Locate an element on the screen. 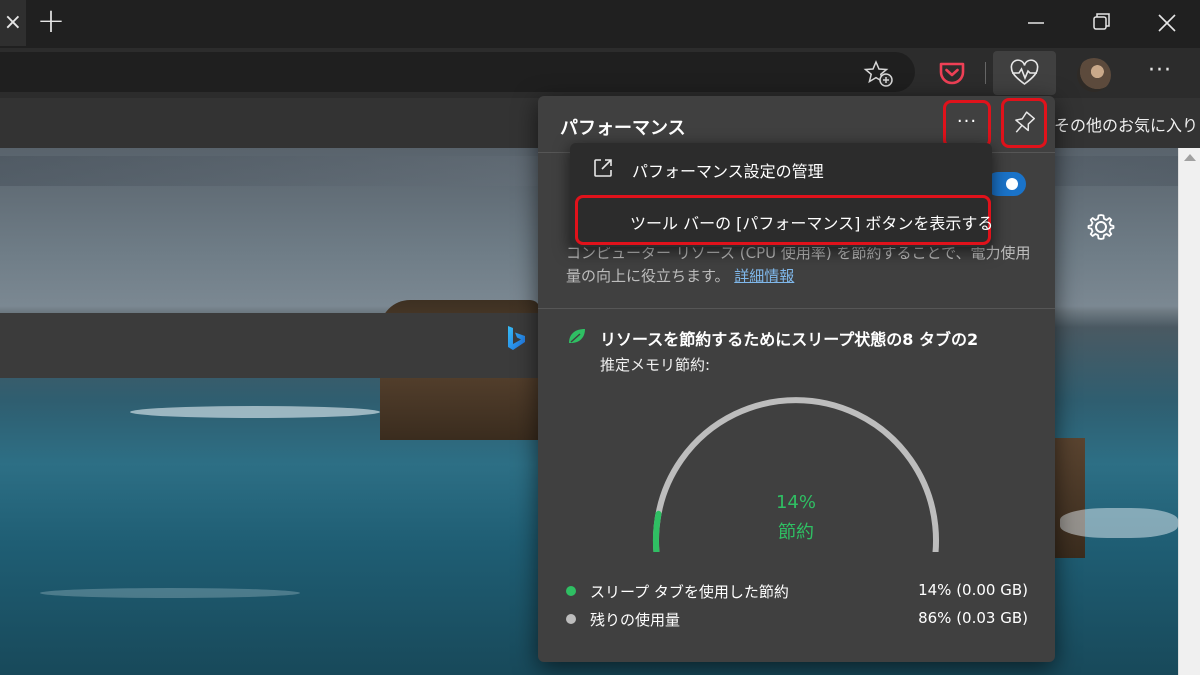 This screenshot has width=1200, height=675. heart-pulse-icon is located at coordinates (1024, 72).